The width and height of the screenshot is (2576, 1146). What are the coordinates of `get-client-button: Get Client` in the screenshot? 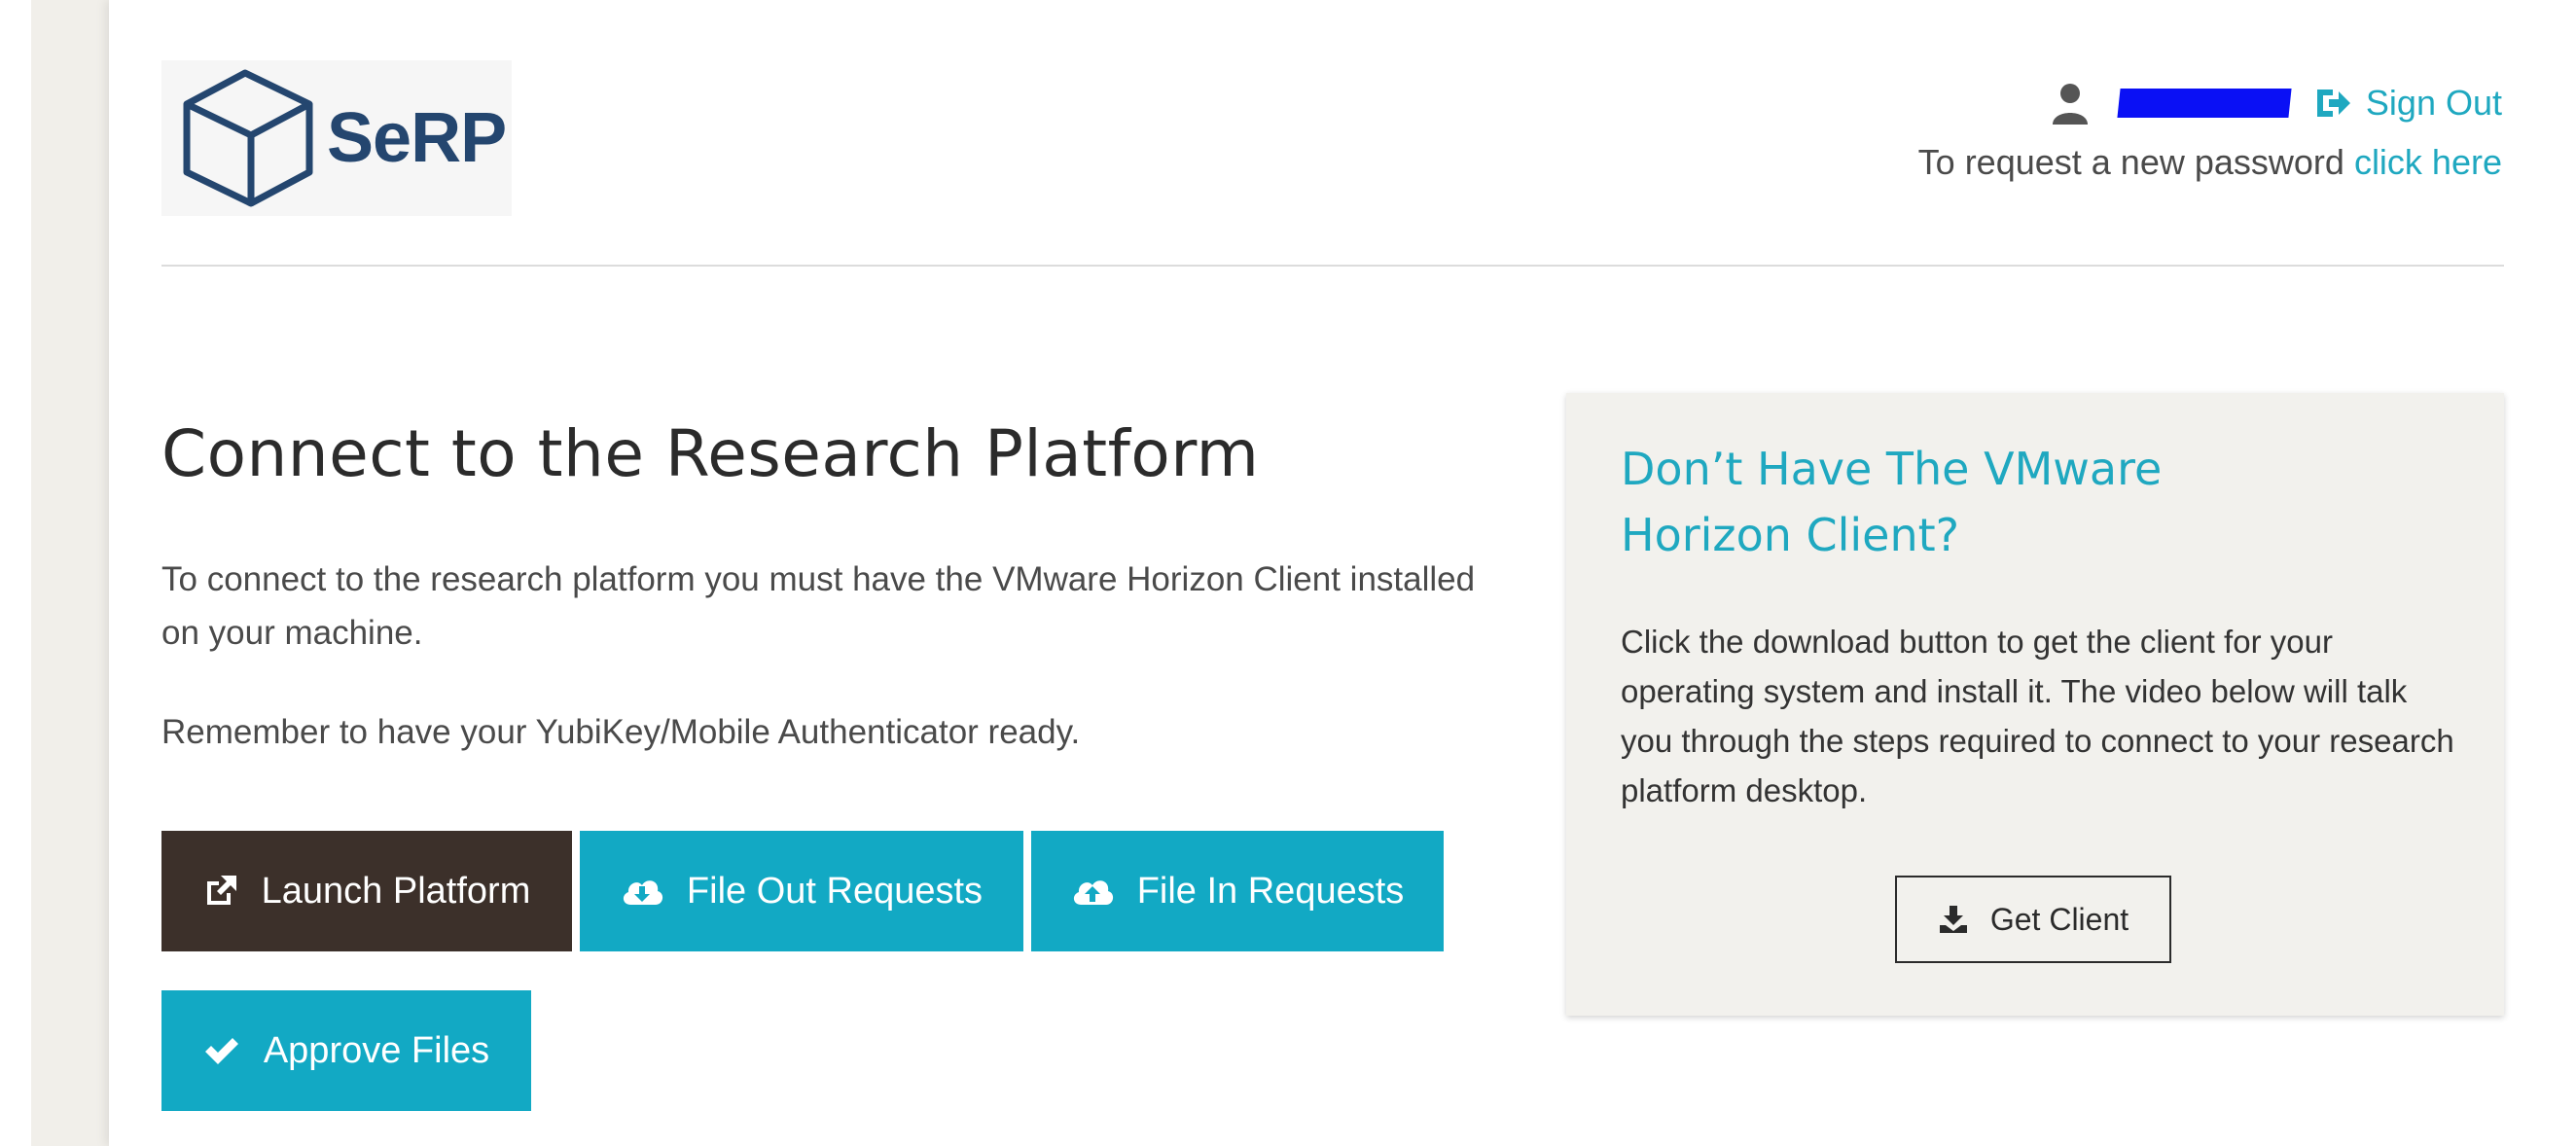 It's located at (2033, 919).